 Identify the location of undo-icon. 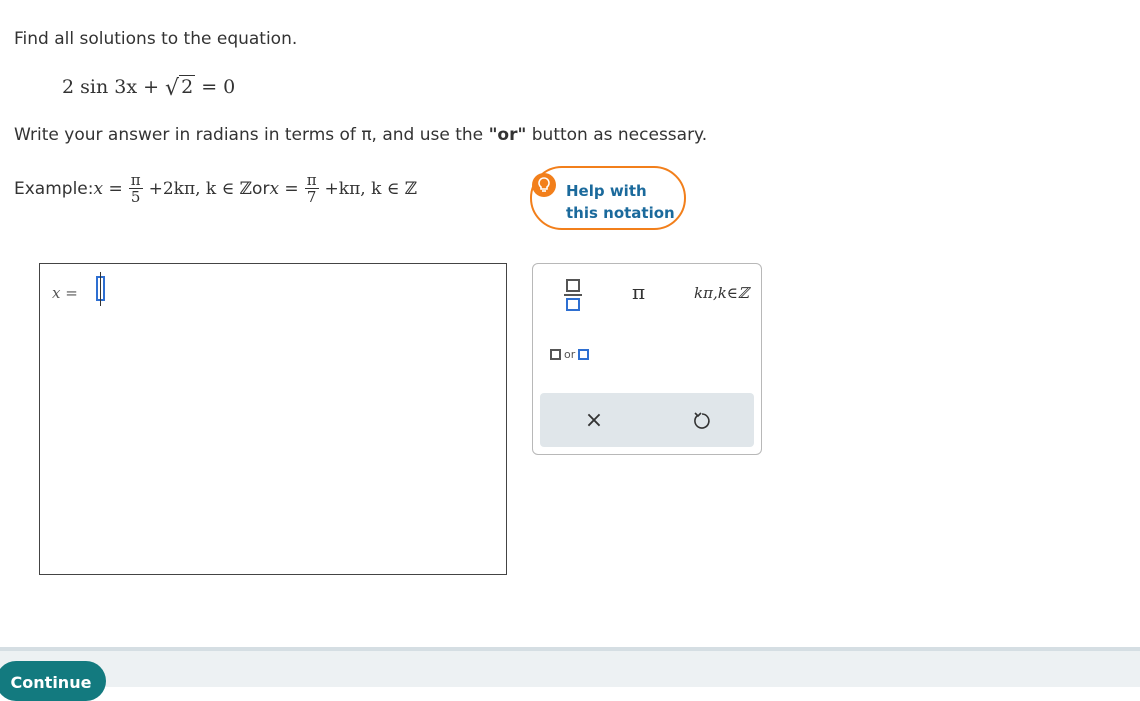
(702, 420).